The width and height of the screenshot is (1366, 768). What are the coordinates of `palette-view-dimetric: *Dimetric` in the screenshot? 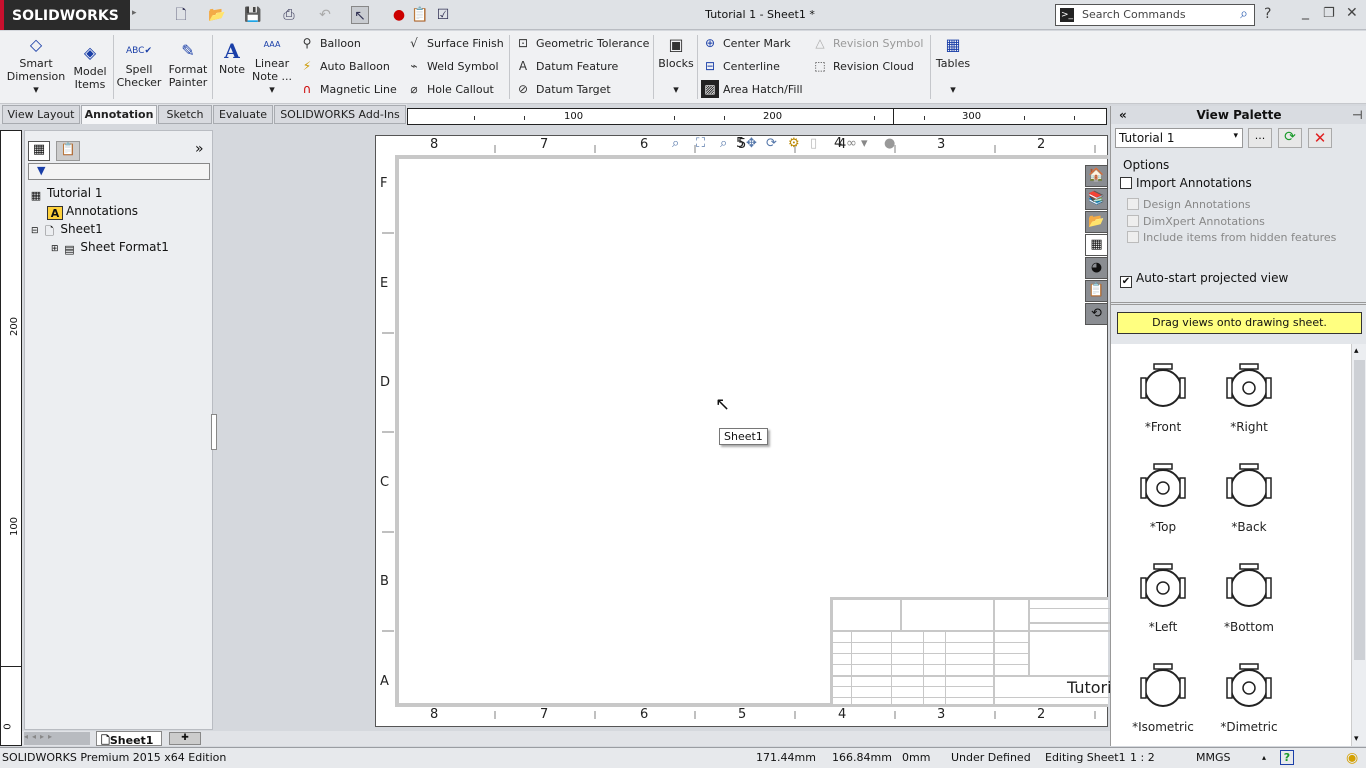 It's located at (1249, 697).